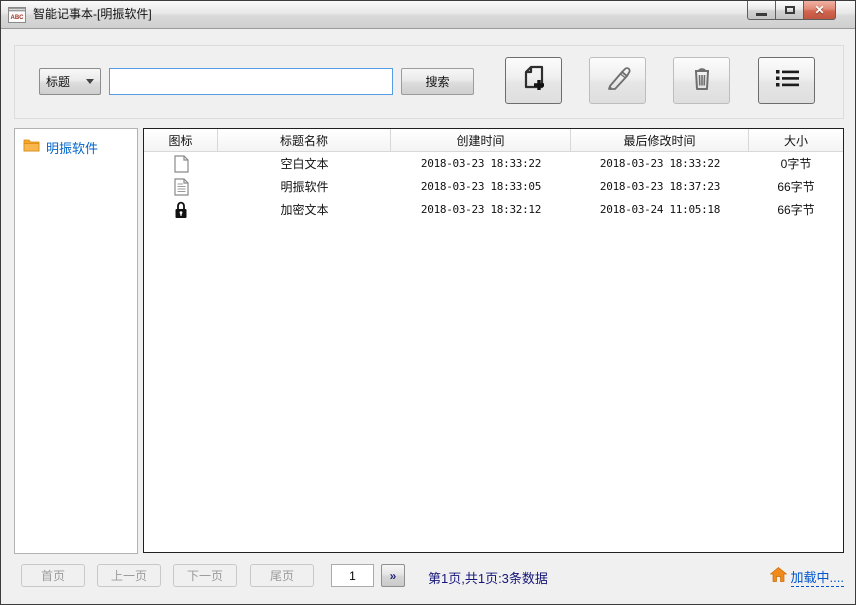  Describe the element at coordinates (761, 14) in the screenshot. I see `minimize-icon` at that location.